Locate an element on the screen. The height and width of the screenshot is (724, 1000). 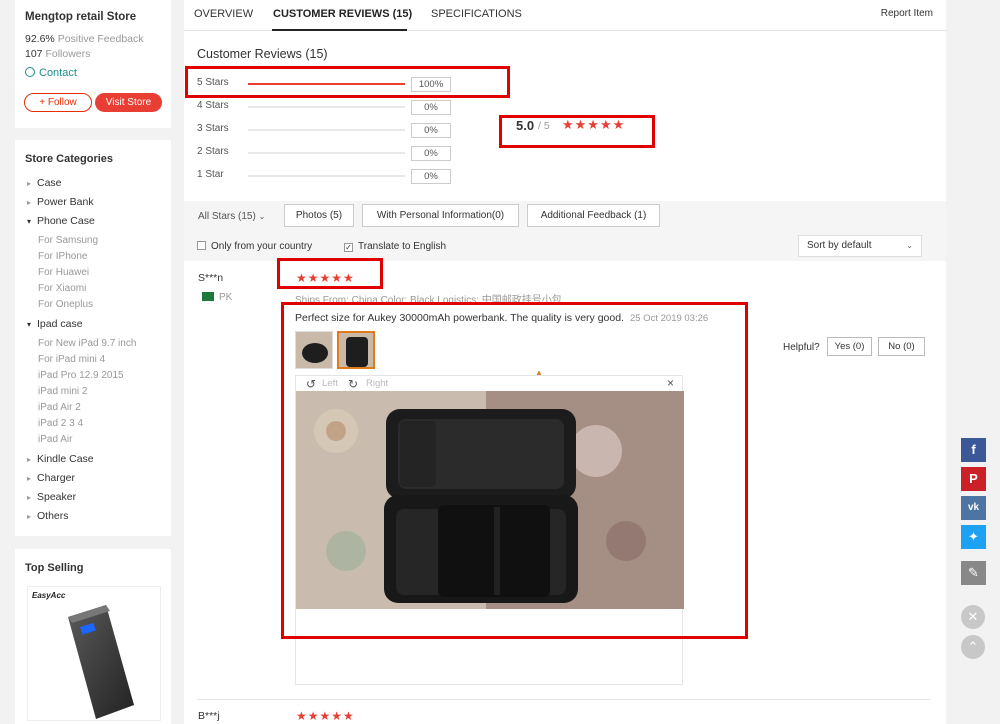
tab-specifications: SPECIFICATIONS is located at coordinates (476, 14).